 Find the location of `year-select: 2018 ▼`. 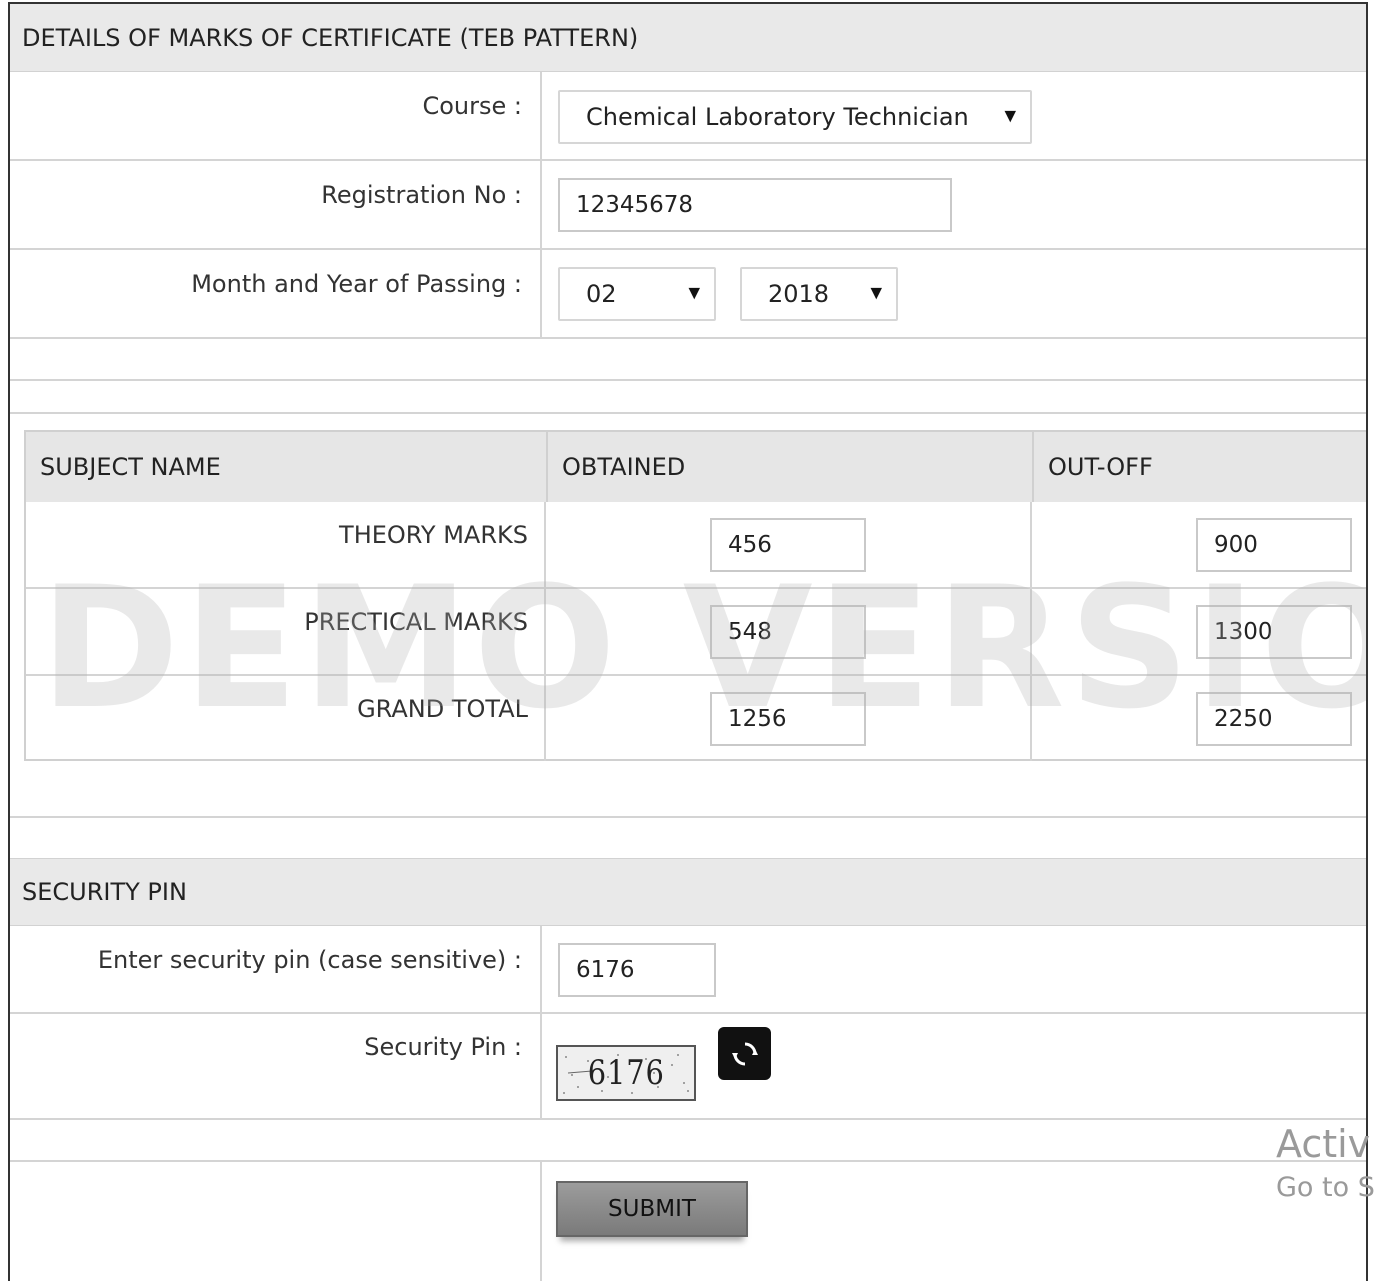

year-select: 2018 ▼ is located at coordinates (819, 294).